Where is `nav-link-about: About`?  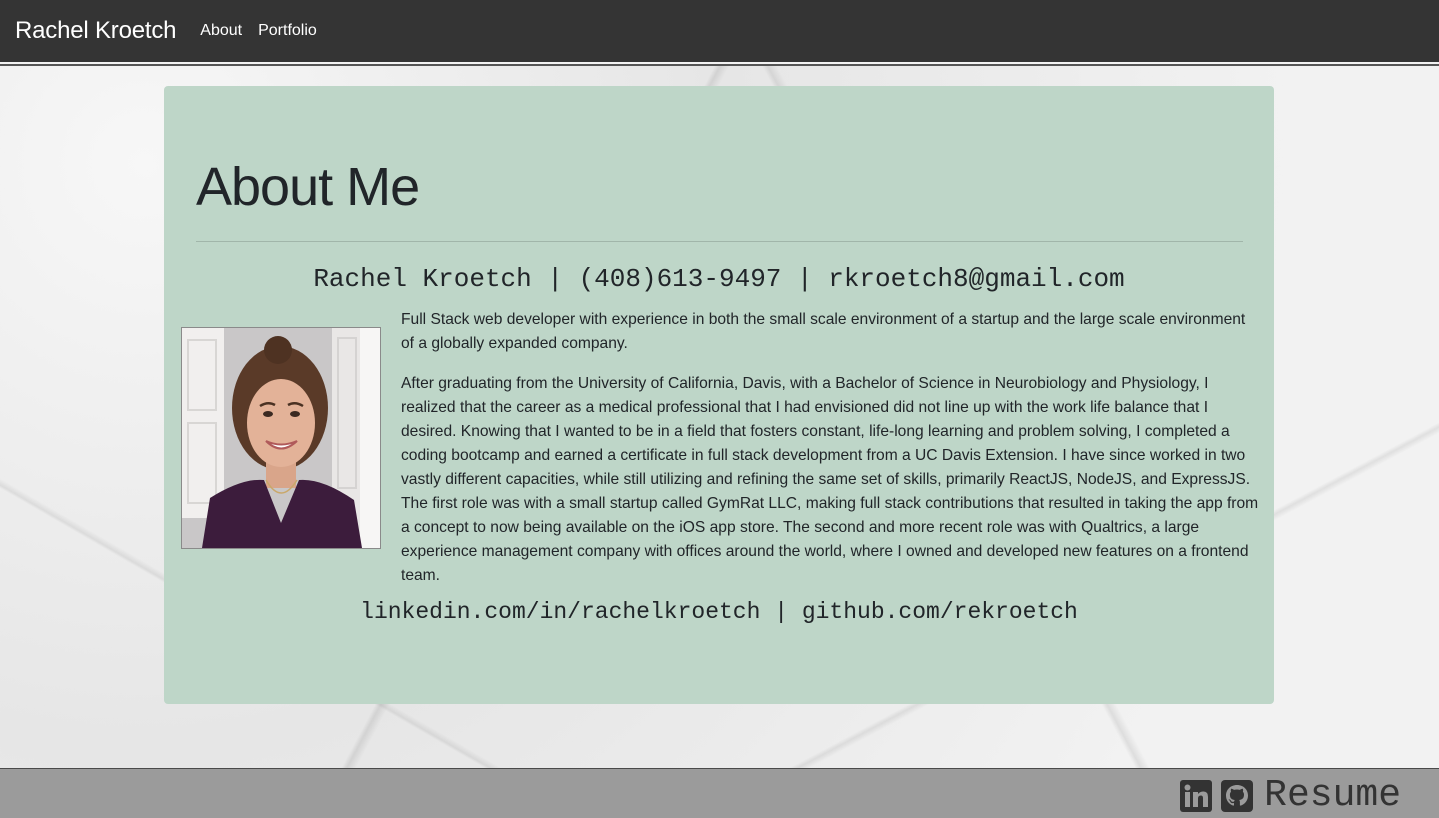
nav-link-about: About is located at coordinates (221, 31).